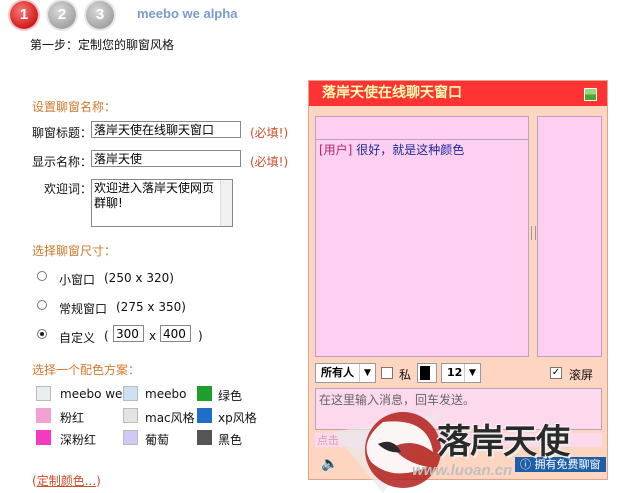 This screenshot has height=493, width=632. Describe the element at coordinates (91, 394) in the screenshot. I see `scheme-meebowe-label: meebo we` at that location.